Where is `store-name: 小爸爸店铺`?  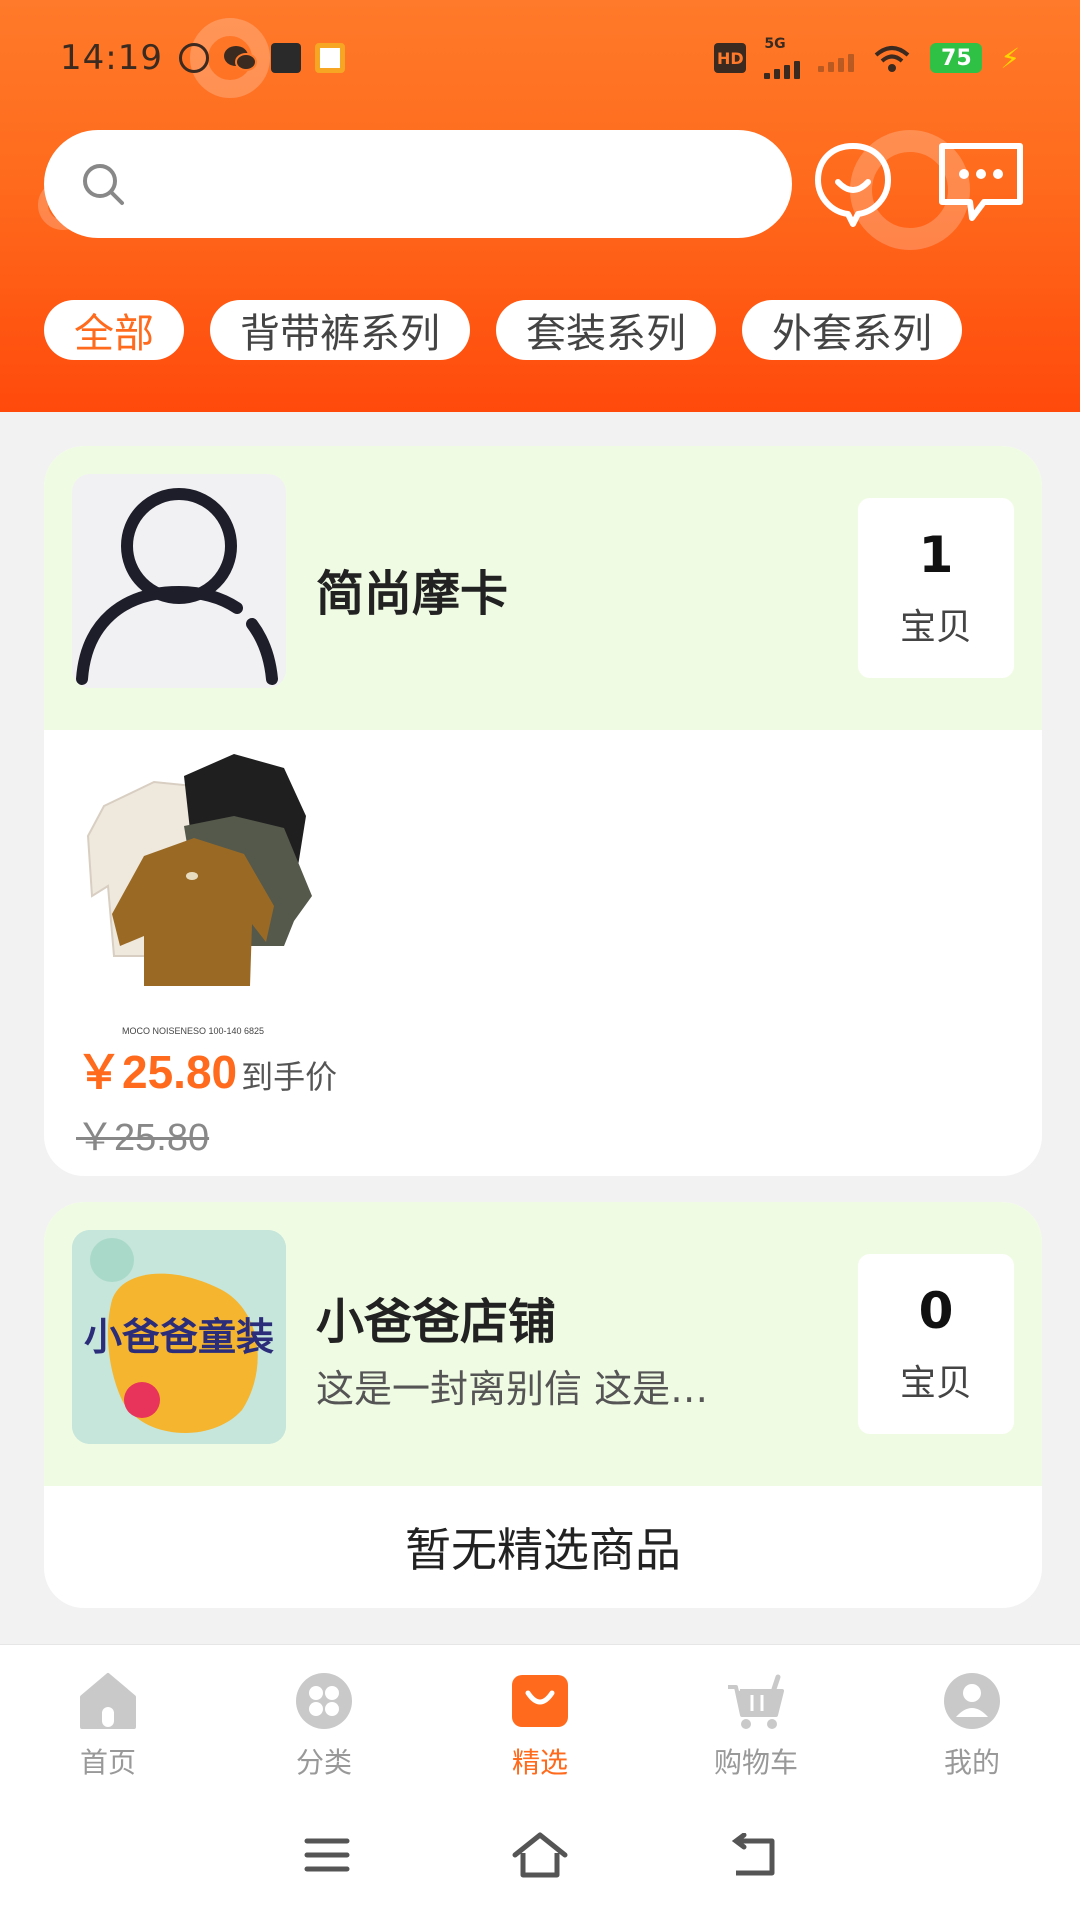
store-name: 小爸爸店铺 is located at coordinates (436, 1322).